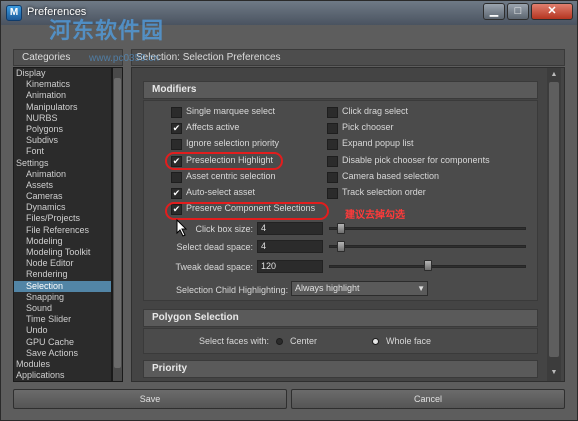  What do you see at coordinates (214, 247) in the screenshot?
I see `select-dead-space-label: Select dead space:` at bounding box center [214, 247].